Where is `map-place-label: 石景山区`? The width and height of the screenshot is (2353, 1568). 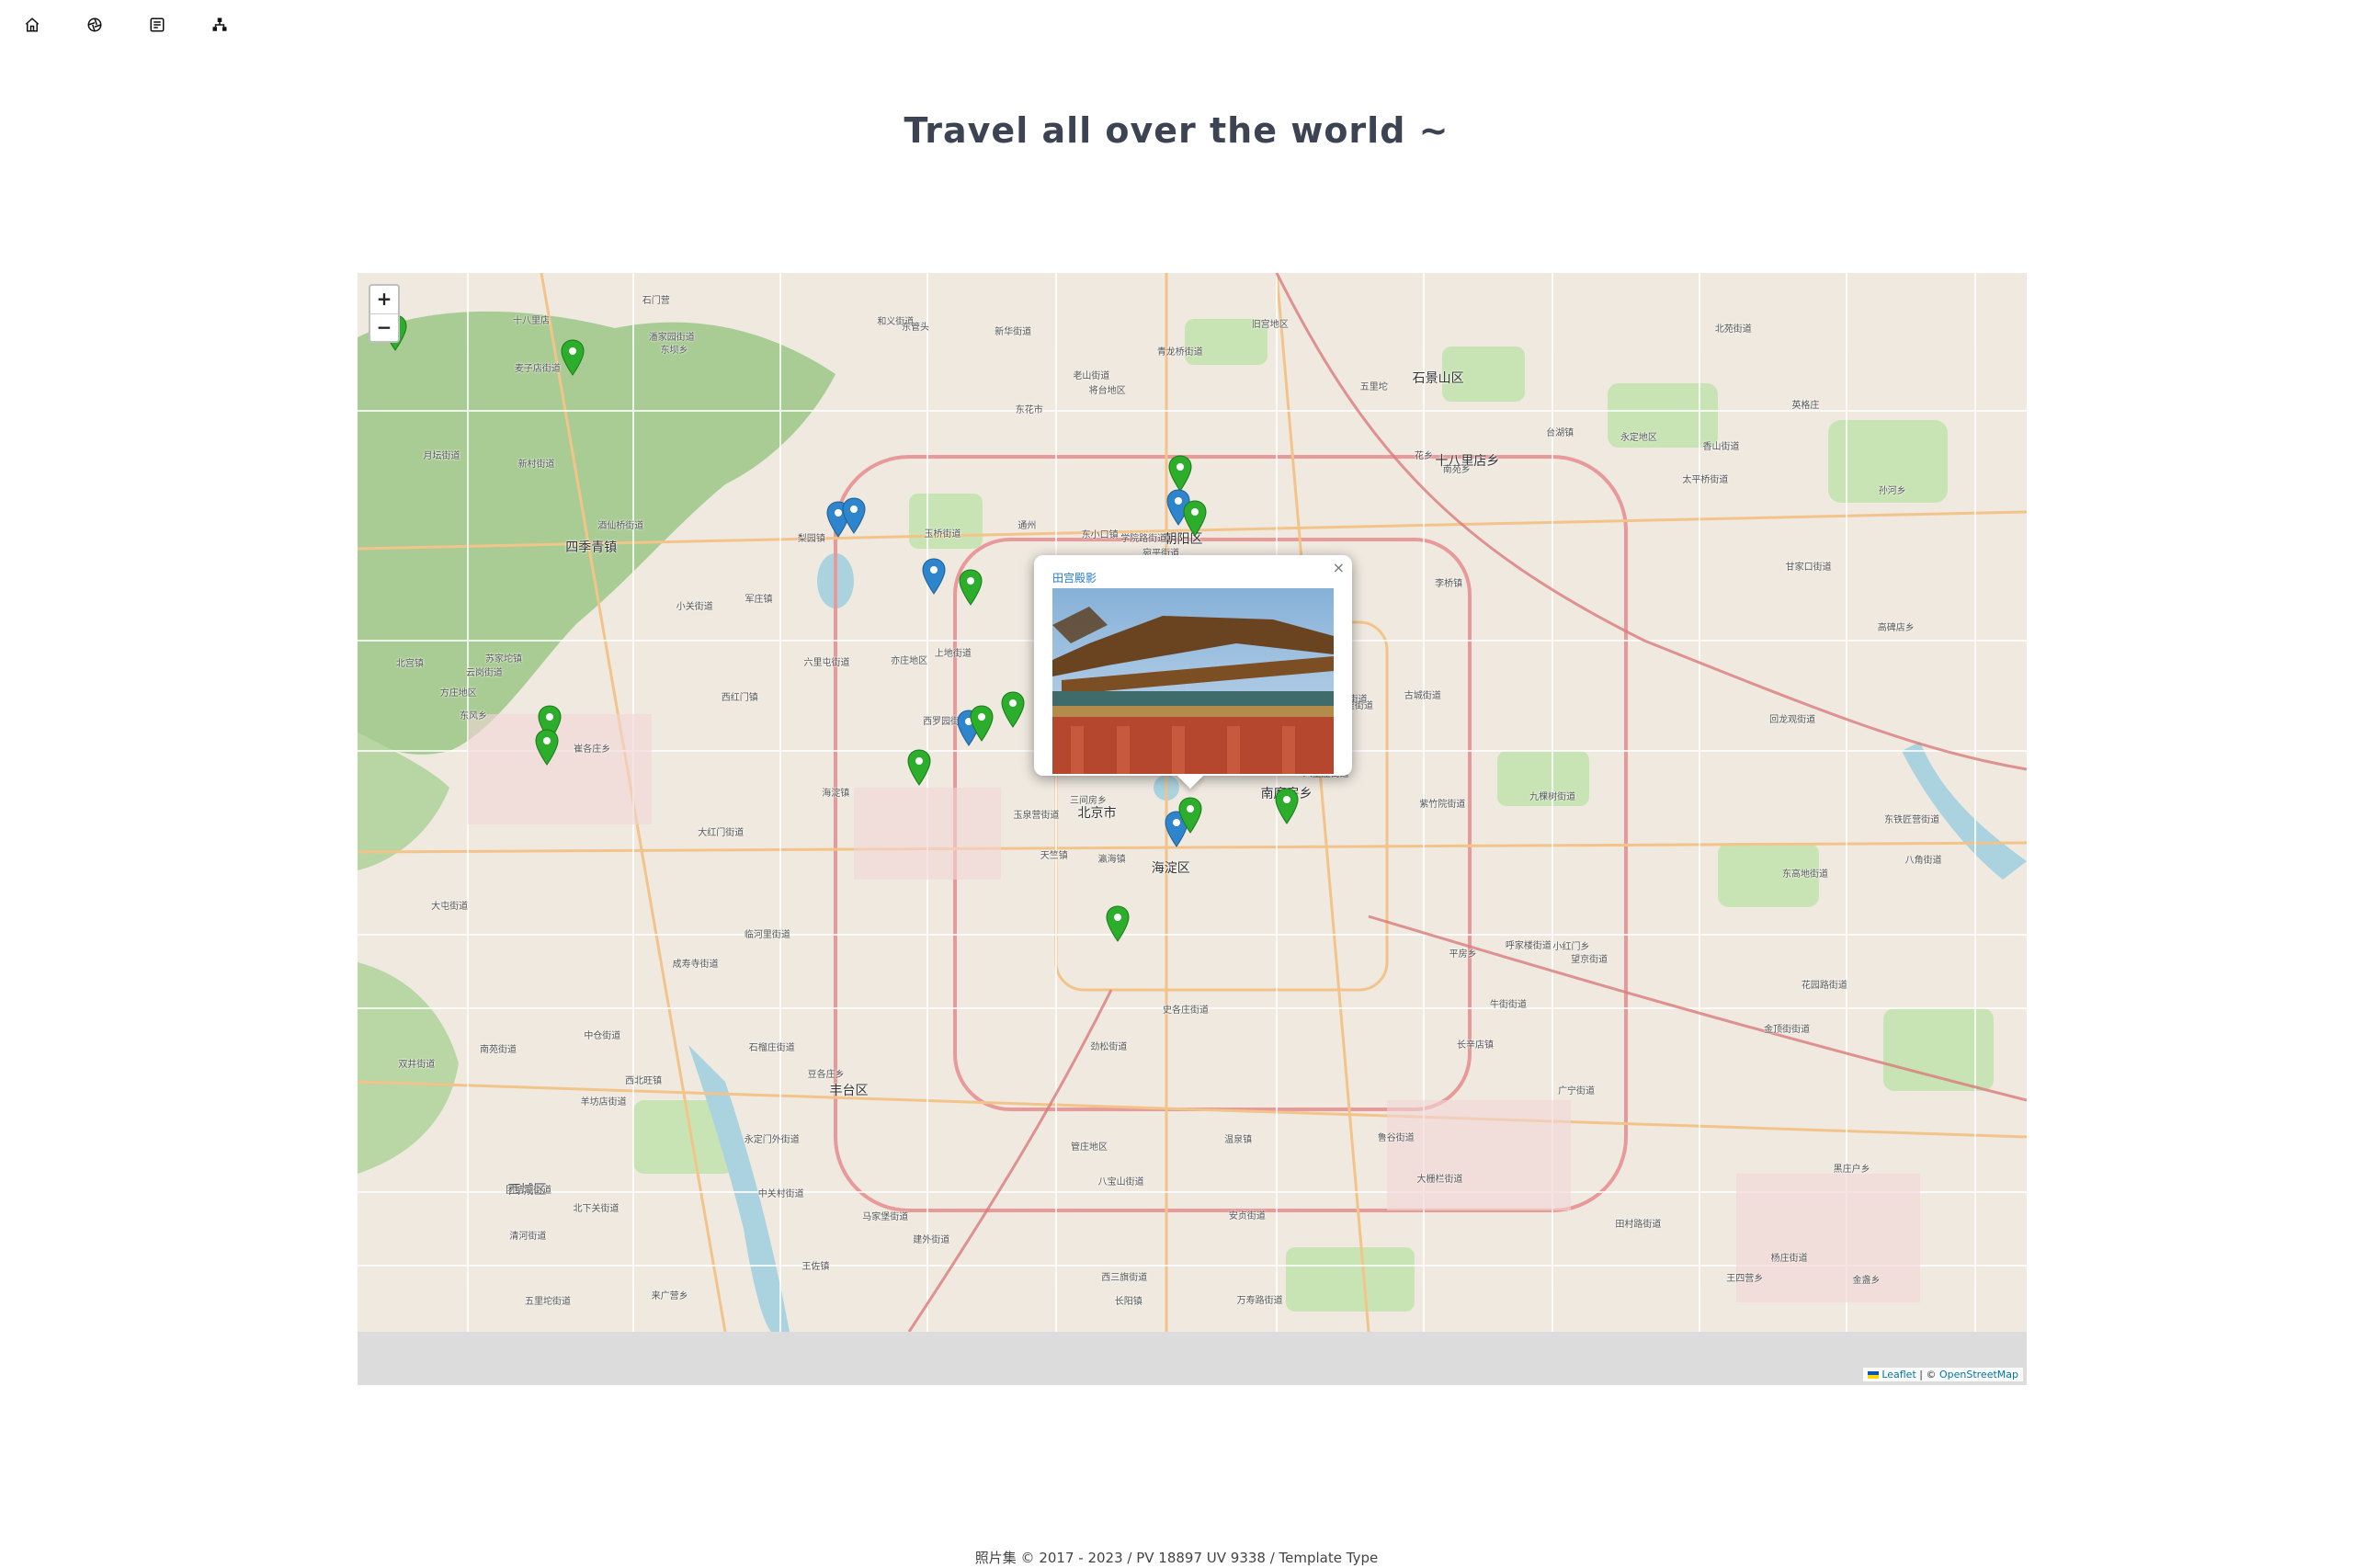
map-place-label: 石景山区 is located at coordinates (1438, 379).